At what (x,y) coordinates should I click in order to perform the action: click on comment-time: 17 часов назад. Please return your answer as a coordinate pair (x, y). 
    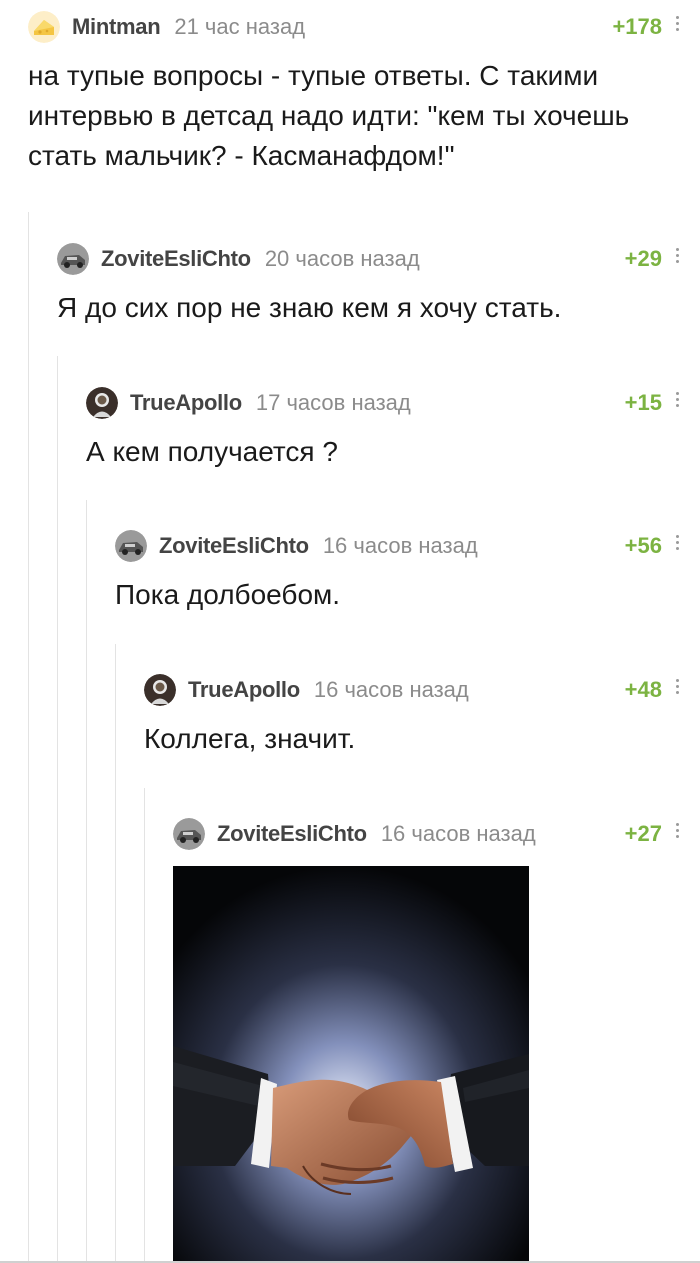
    Looking at the image, I should click on (333, 403).